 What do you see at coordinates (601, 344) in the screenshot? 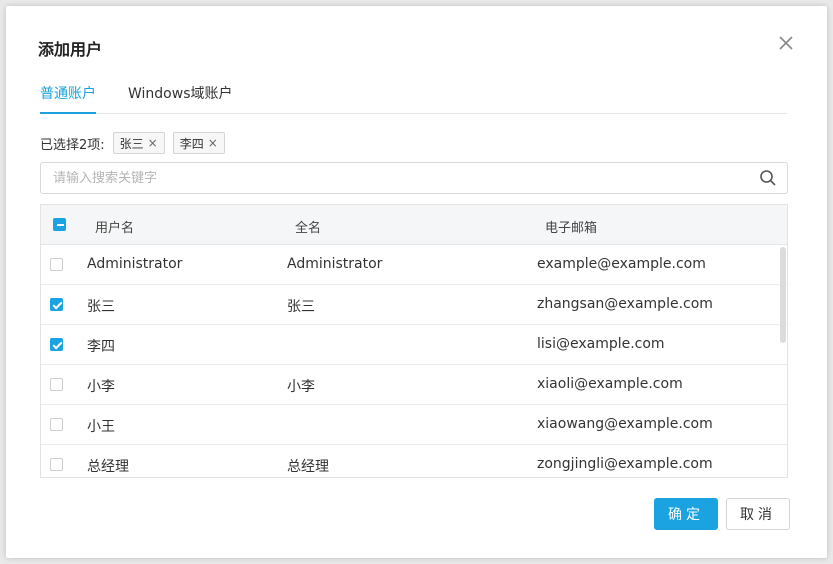
I see `cell-email: lisi@example.com` at bounding box center [601, 344].